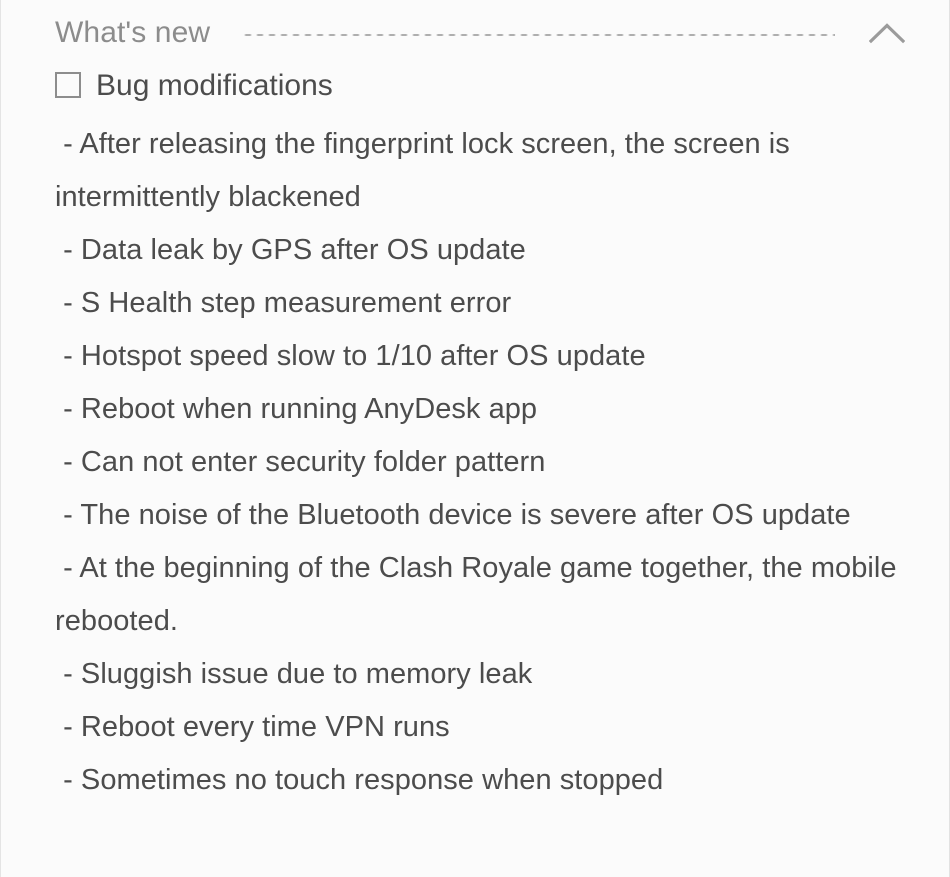  I want to click on whats-new-section-header: What's new, so click(475, 33).